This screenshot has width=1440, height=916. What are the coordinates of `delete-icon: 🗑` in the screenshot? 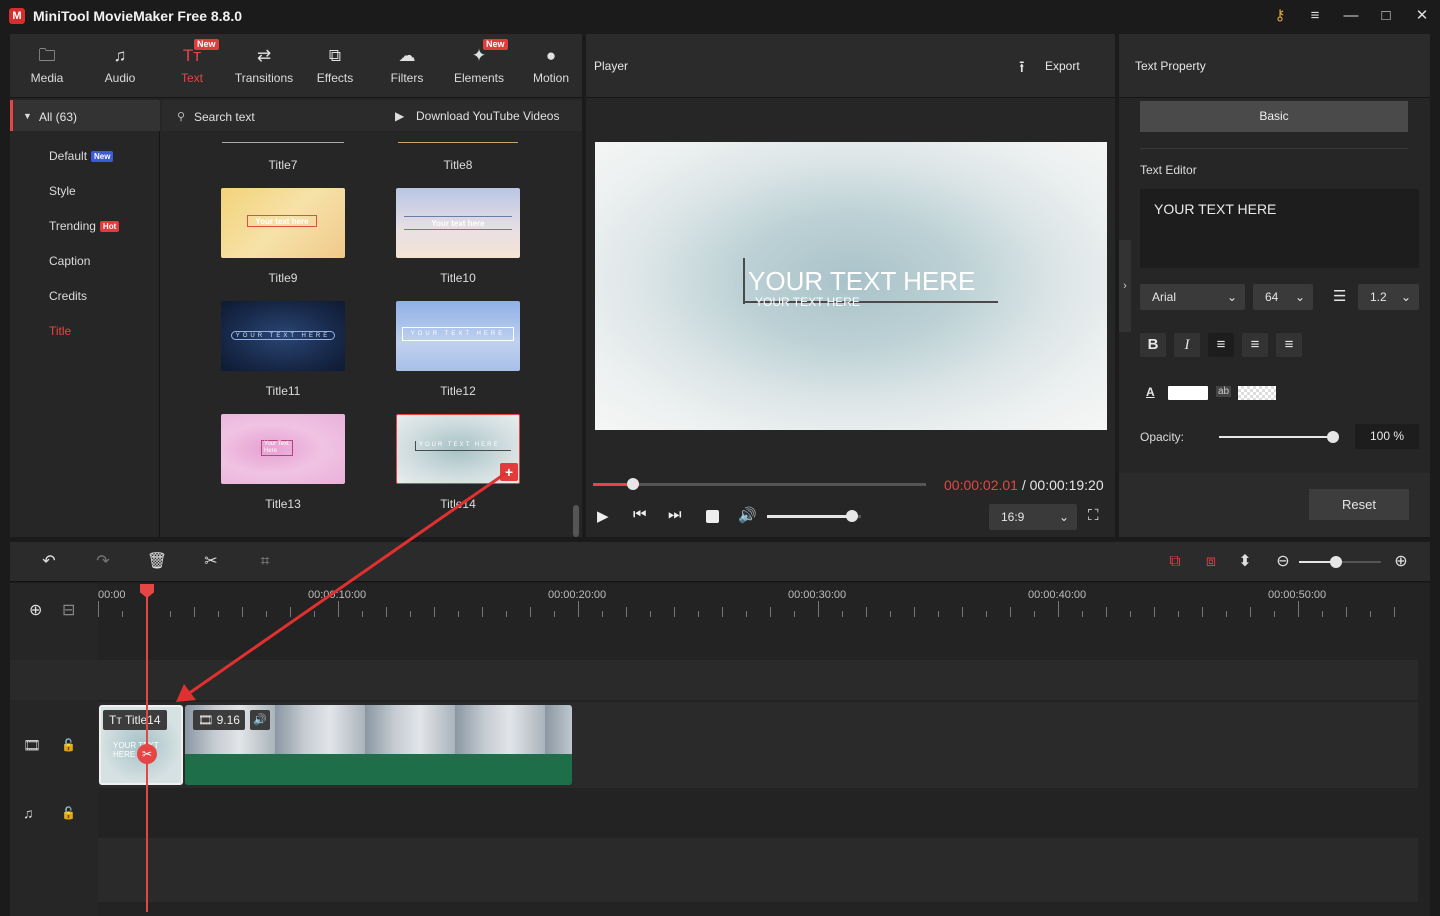 It's located at (157, 562).